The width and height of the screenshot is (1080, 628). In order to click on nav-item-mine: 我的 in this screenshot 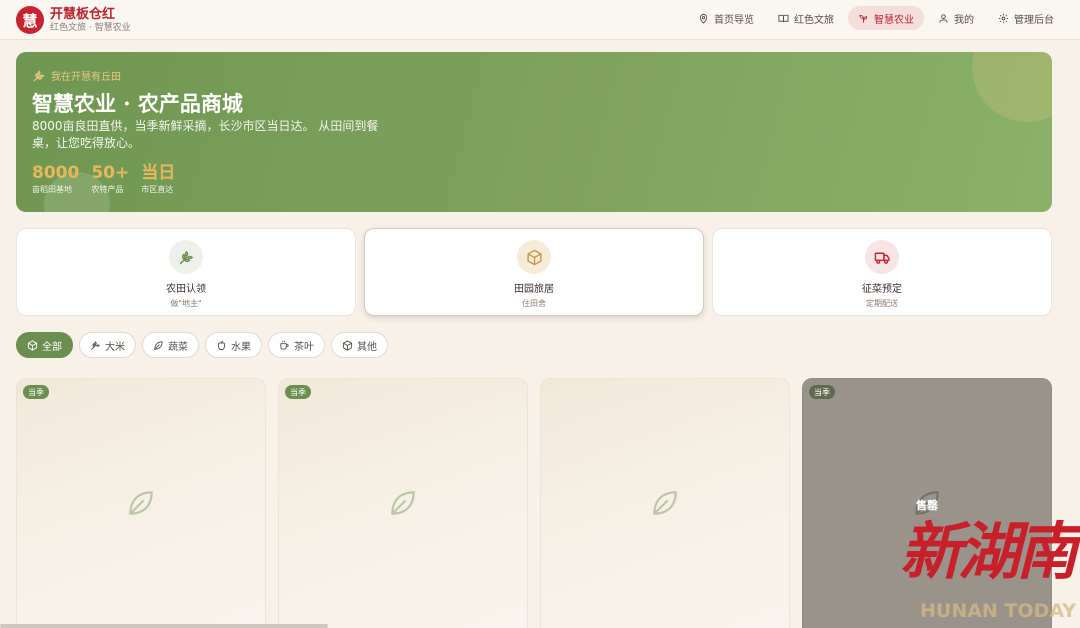, I will do `click(956, 18)`.